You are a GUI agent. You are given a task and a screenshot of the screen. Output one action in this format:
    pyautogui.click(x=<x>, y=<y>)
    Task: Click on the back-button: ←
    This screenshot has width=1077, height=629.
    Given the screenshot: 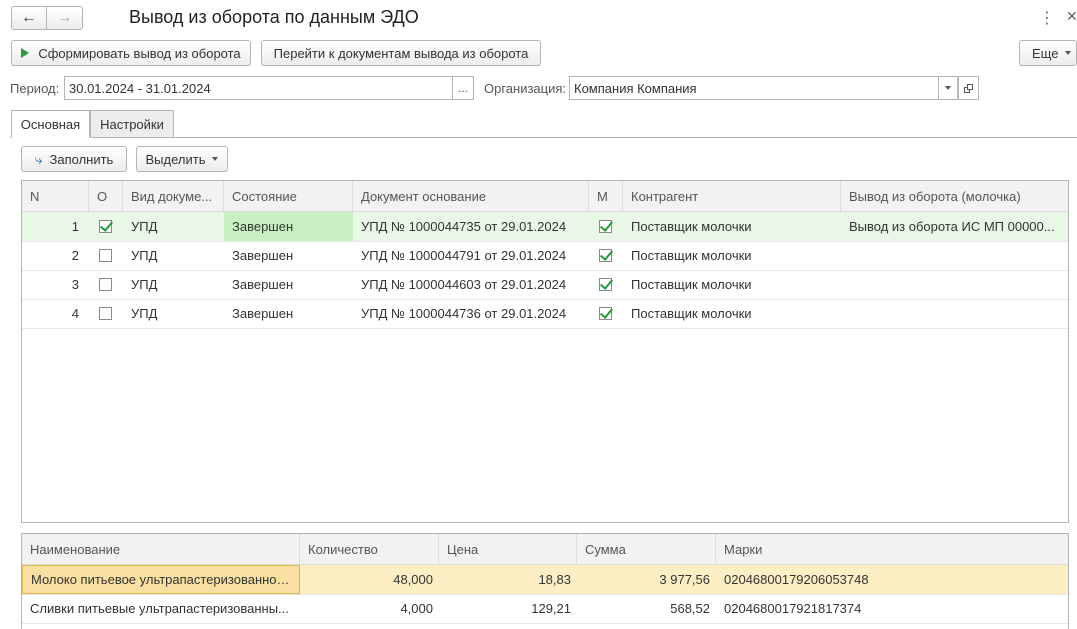 What is the action you would take?
    pyautogui.click(x=29, y=18)
    